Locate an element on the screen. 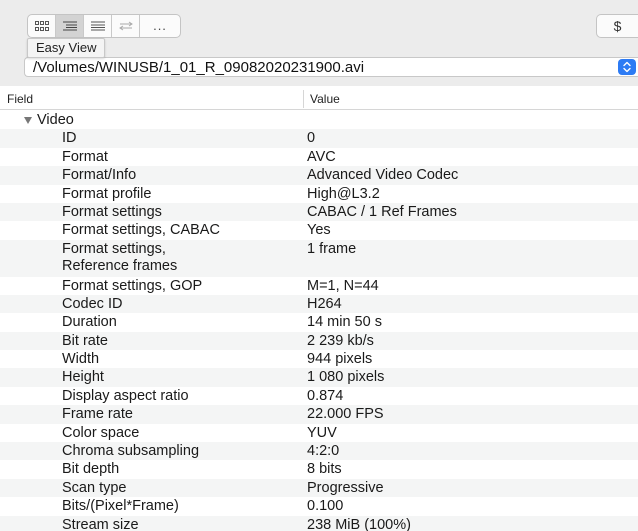 The width and height of the screenshot is (638, 531). table-row: Format settings CABAC / 1 Ref Frames is located at coordinates (319, 212).